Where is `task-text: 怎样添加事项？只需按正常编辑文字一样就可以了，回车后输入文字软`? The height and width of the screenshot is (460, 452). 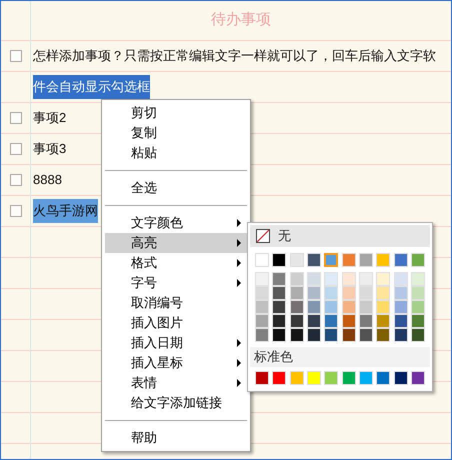 task-text: 怎样添加事项？只需按正常编辑文字一样就可以了，回车后输入文字软 is located at coordinates (234, 56).